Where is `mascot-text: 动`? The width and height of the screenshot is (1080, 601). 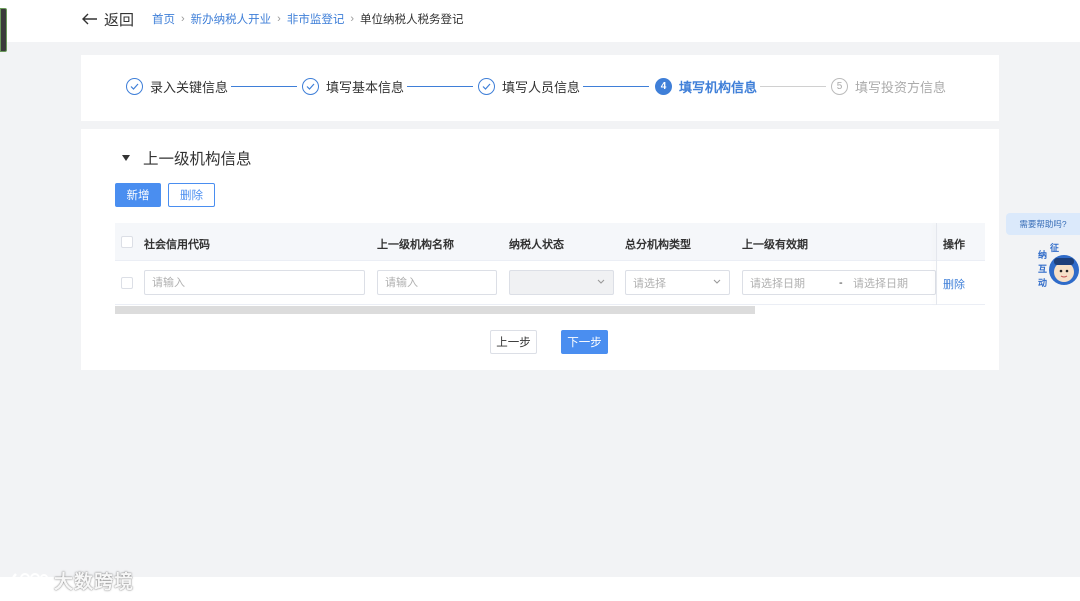
mascot-text: 动 is located at coordinates (1042, 283).